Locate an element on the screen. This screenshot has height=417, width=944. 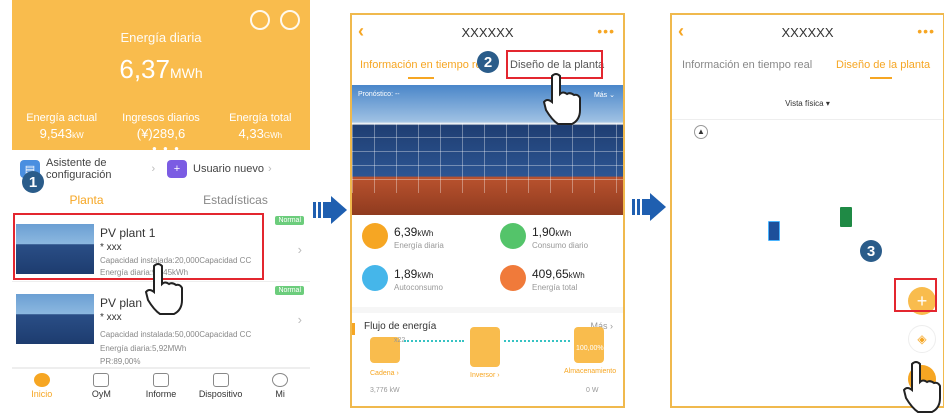
energy-flow-header: Flujo de energía Más › is located at coordinates (487, 321).